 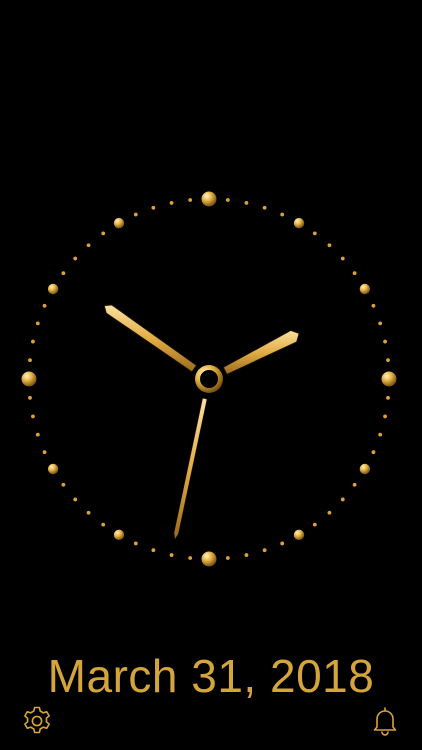 I want to click on gear-icon, so click(x=37, y=720).